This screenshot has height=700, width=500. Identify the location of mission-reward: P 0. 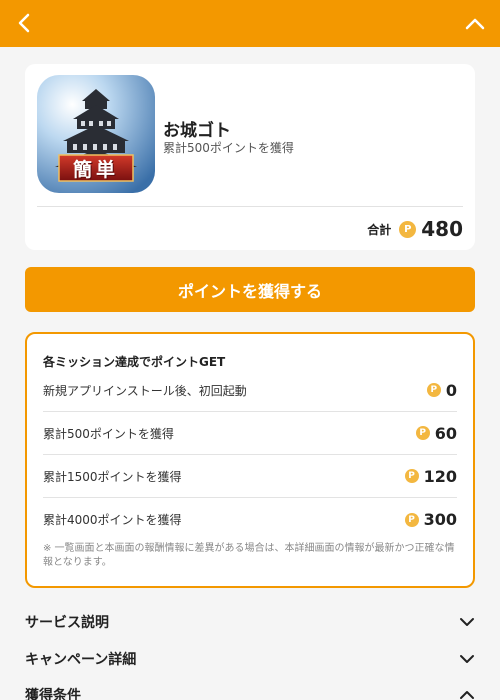
(441, 390).